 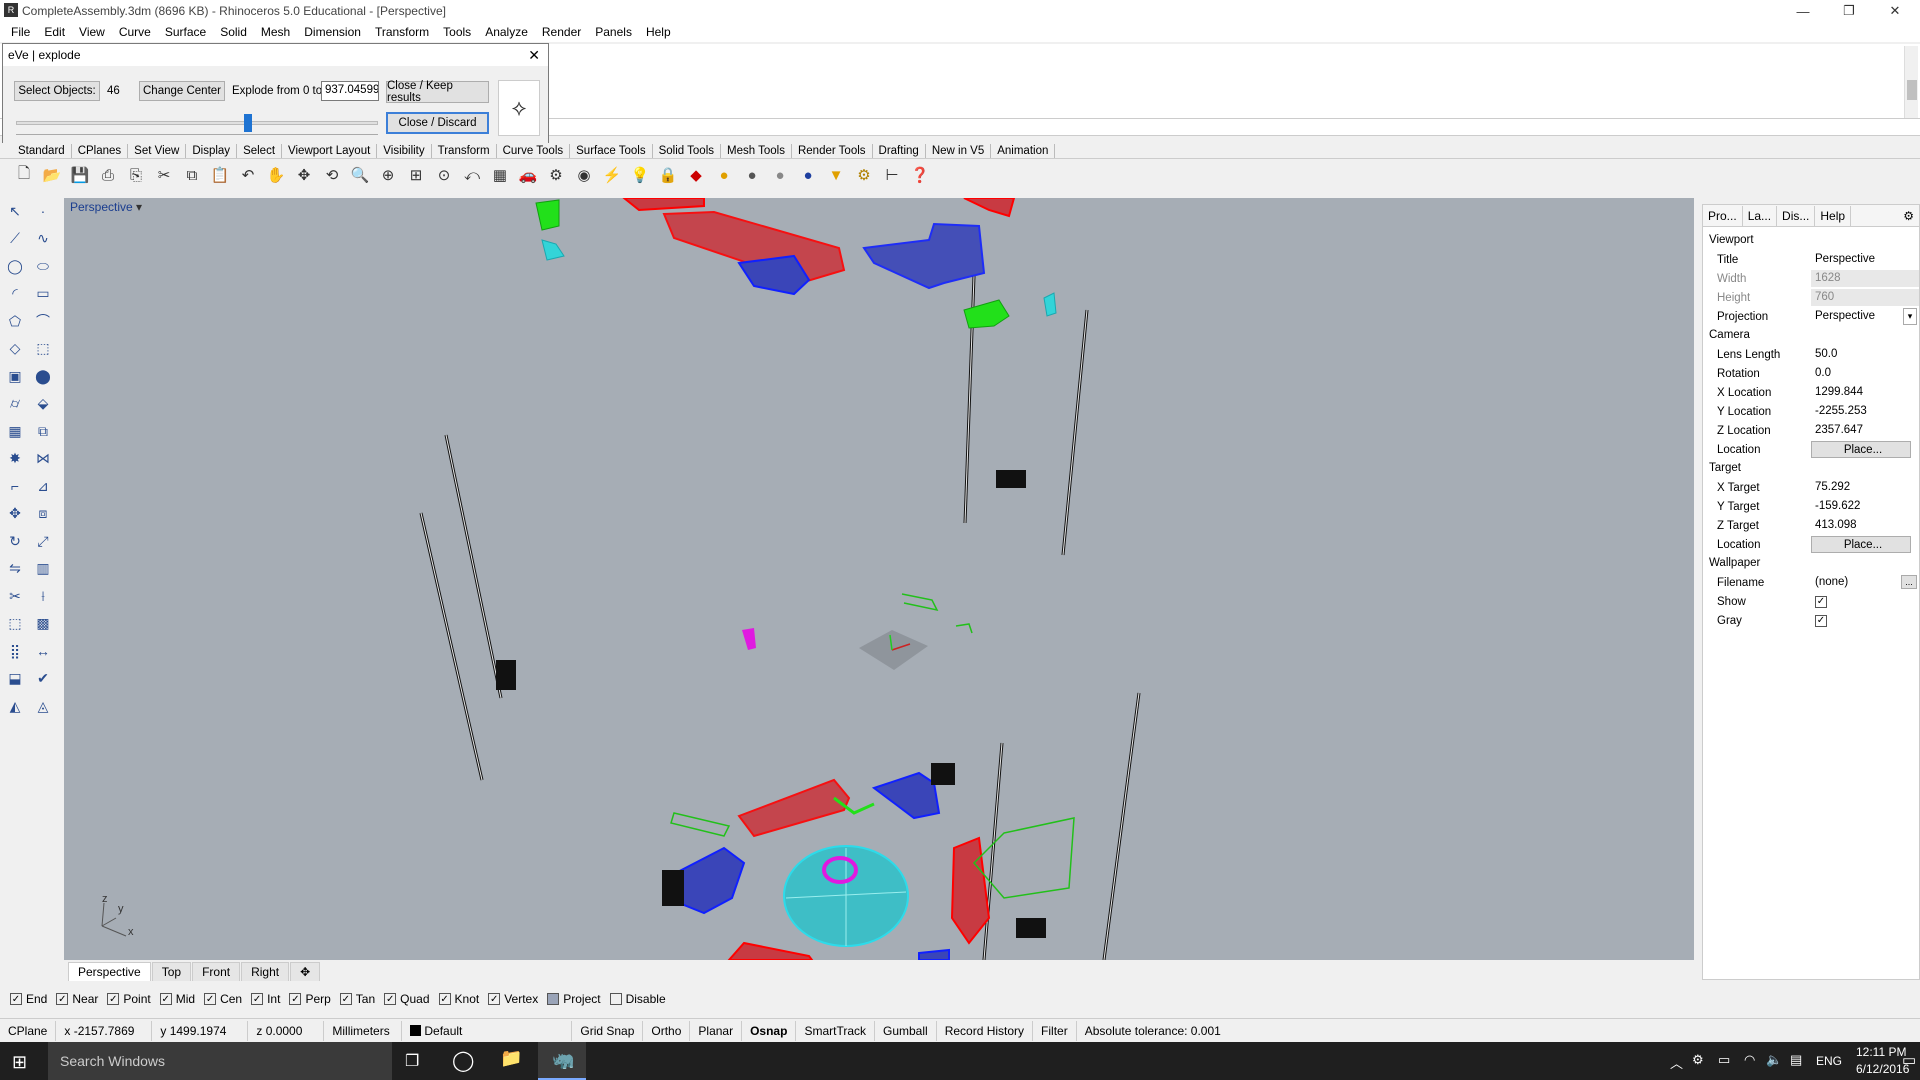 What do you see at coordinates (43, 266) in the screenshot?
I see `ellipse-icon: ⬭` at bounding box center [43, 266].